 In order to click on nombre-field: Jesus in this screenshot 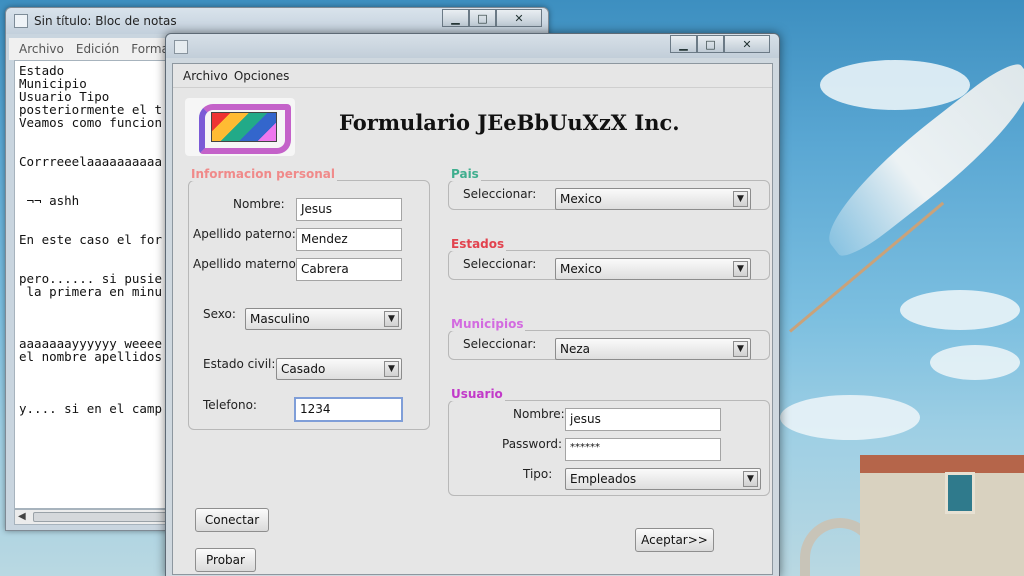, I will do `click(349, 209)`.